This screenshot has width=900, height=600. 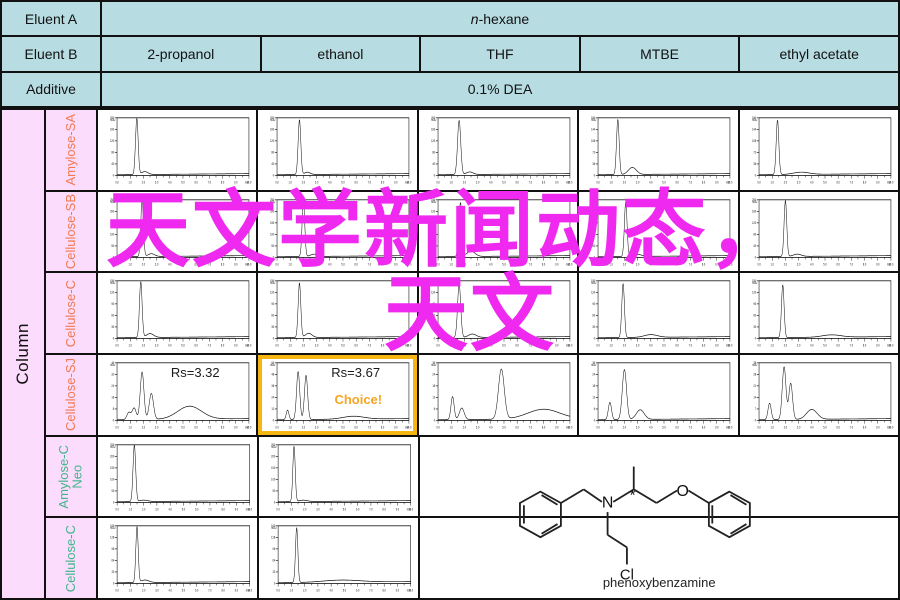 What do you see at coordinates (659, 583) in the screenshot?
I see `structure-name: phenoxybenzamine` at bounding box center [659, 583].